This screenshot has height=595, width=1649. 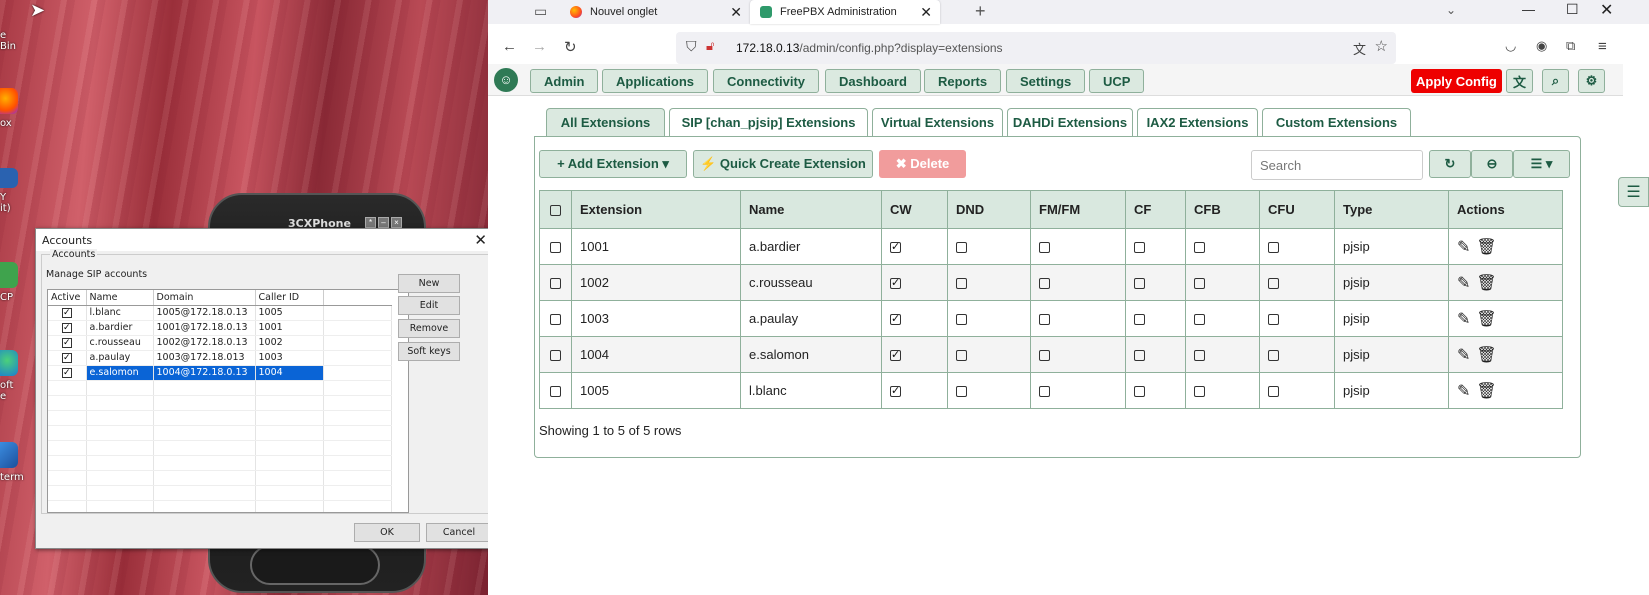 What do you see at coordinates (1570, 46) in the screenshot?
I see `extensions-icon: ⧉` at bounding box center [1570, 46].